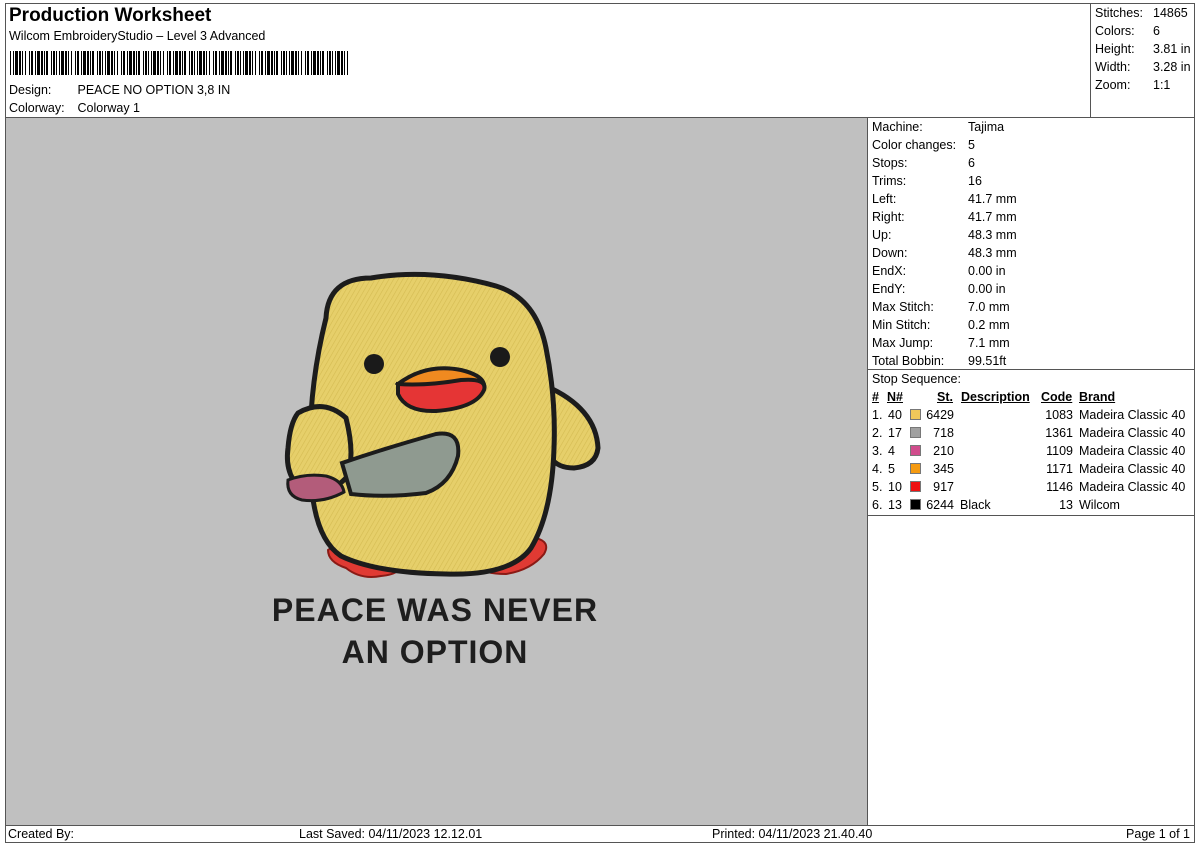 Image resolution: width=1200 pixels, height=848 pixels. I want to click on info-label: Up:, so click(882, 235).